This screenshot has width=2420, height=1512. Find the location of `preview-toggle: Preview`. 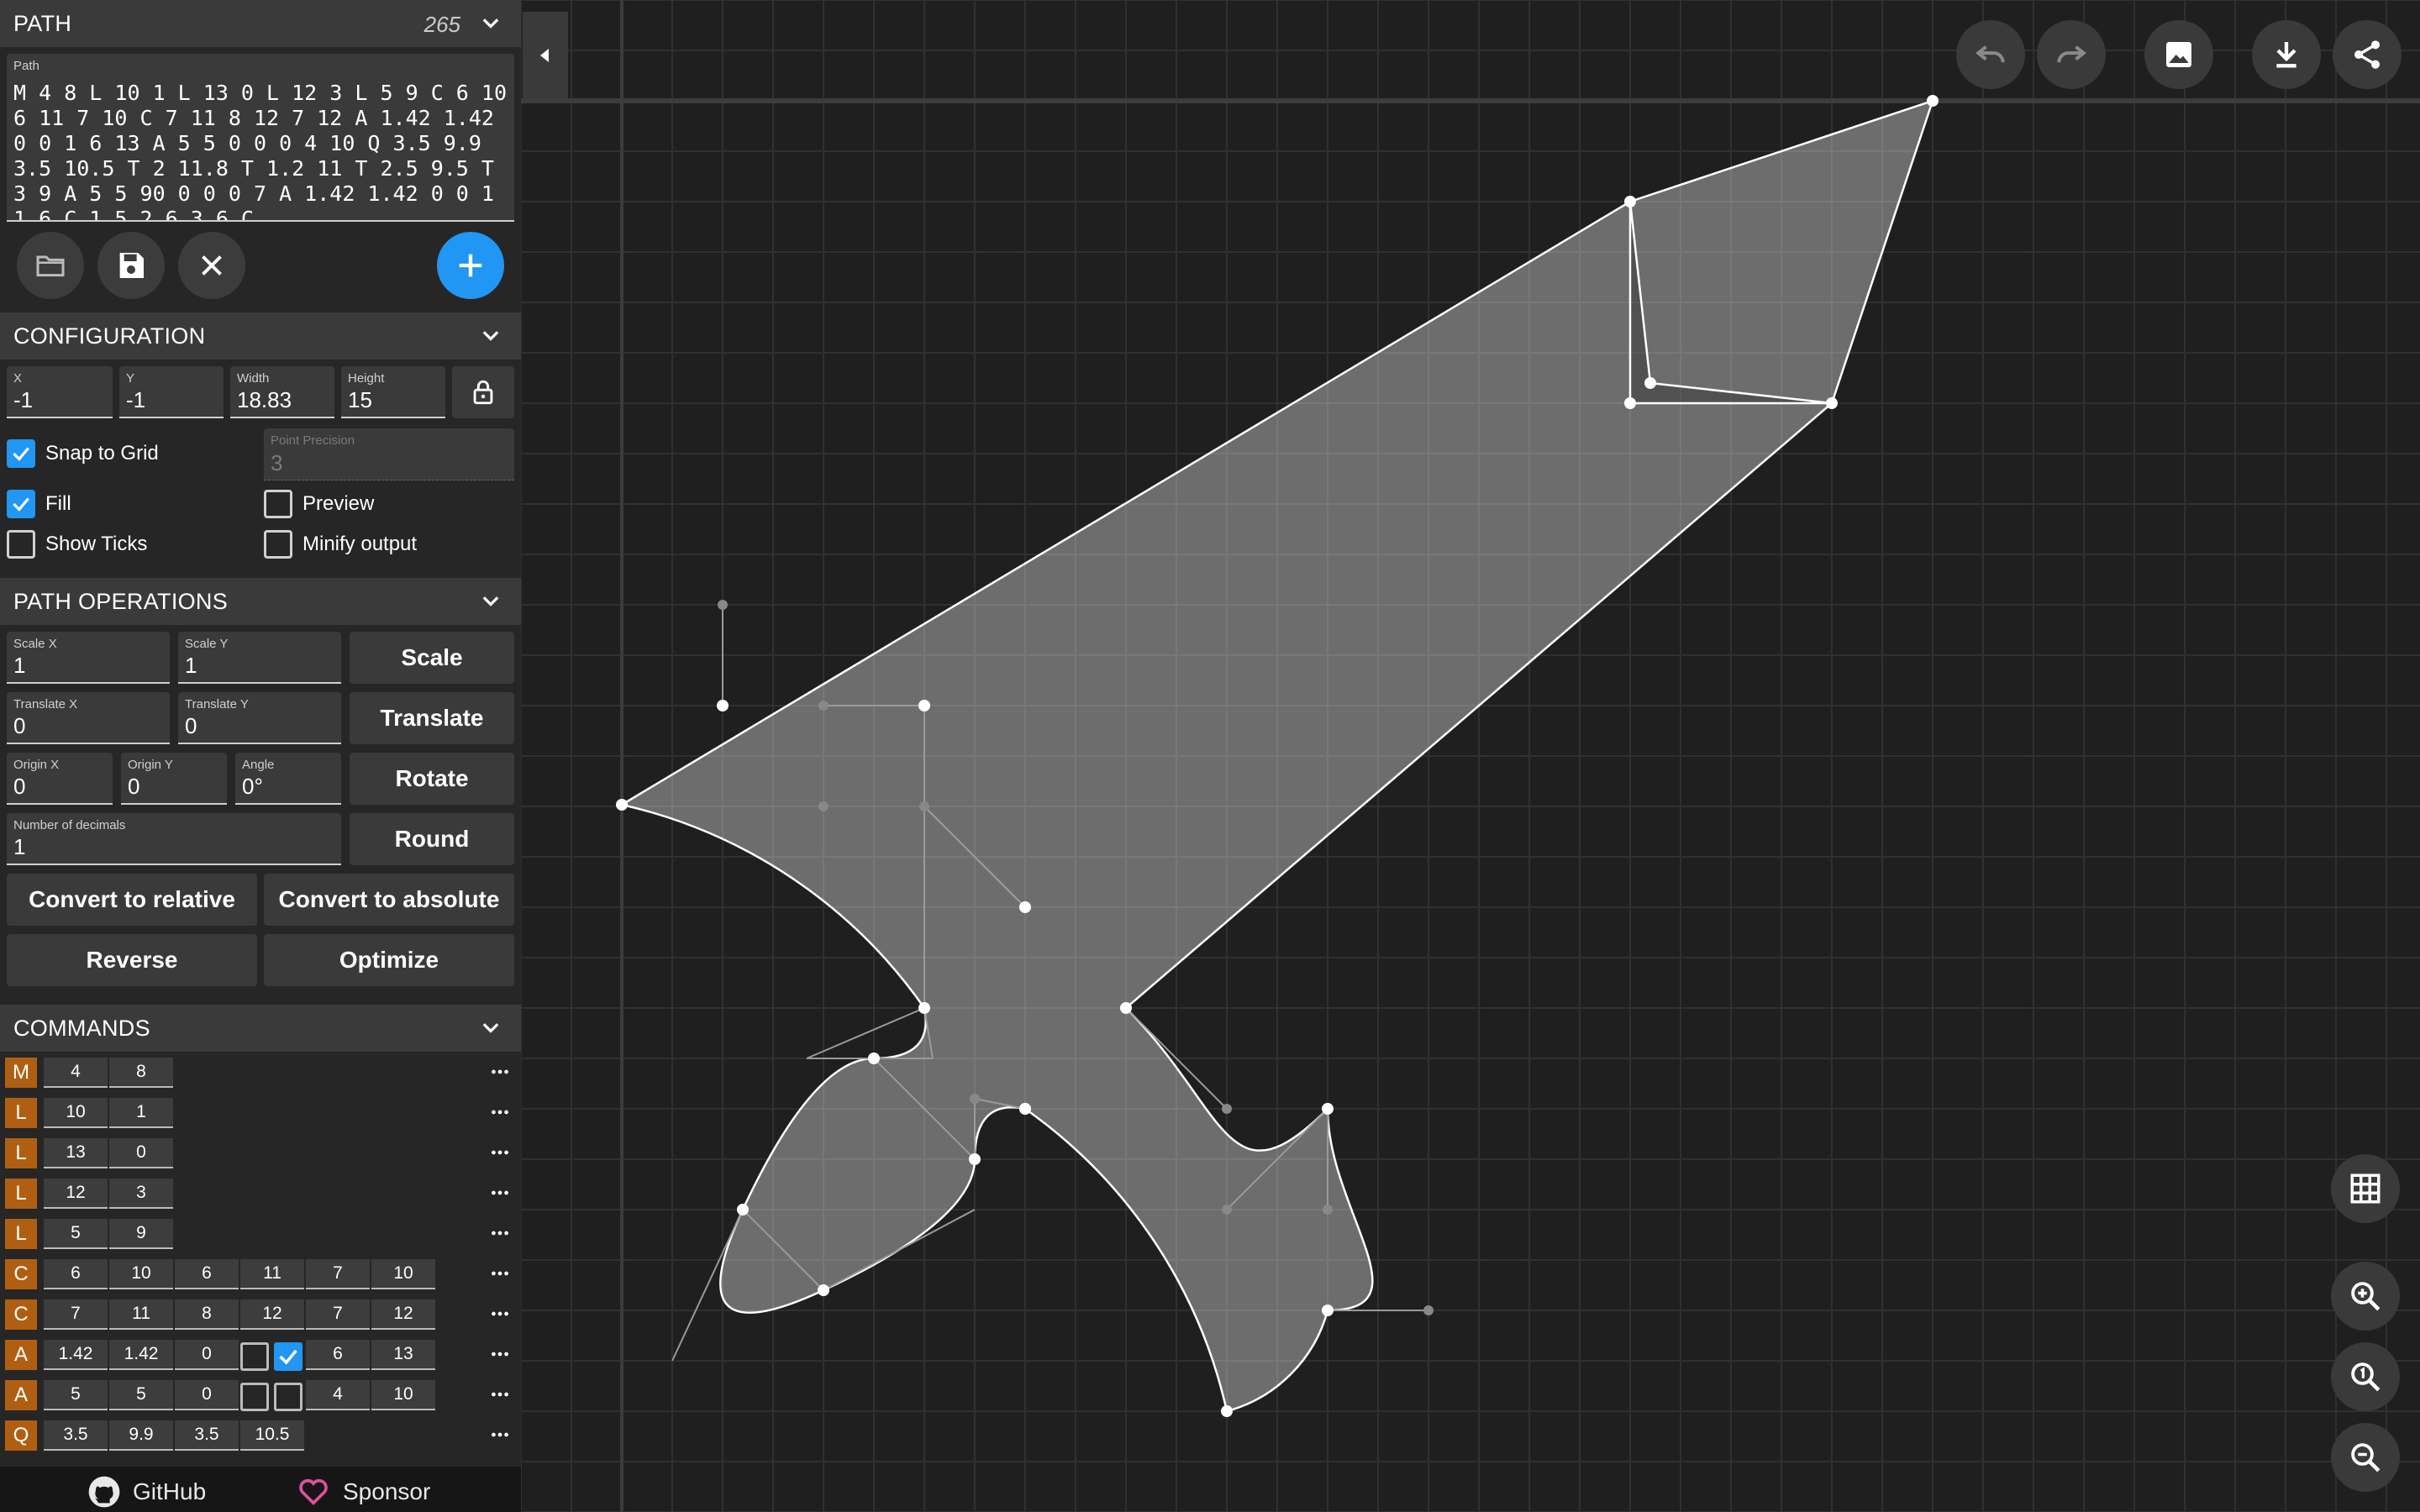

preview-toggle: Preview is located at coordinates (319, 504).